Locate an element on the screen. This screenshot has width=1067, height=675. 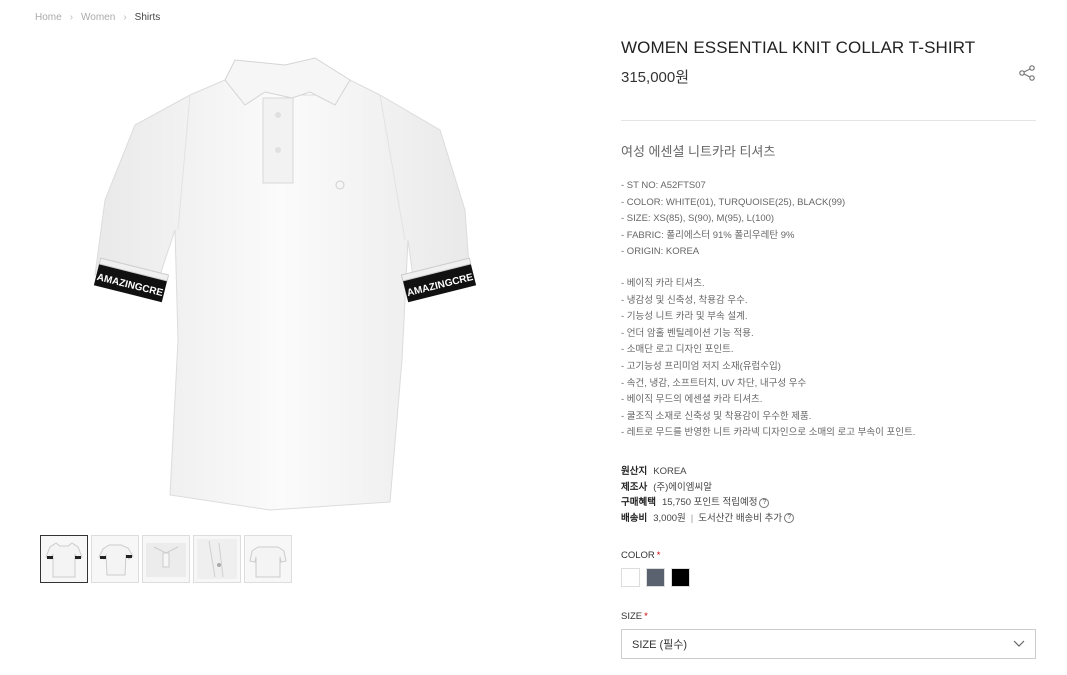
breadcrumb-current: Shirts is located at coordinates (147, 17).